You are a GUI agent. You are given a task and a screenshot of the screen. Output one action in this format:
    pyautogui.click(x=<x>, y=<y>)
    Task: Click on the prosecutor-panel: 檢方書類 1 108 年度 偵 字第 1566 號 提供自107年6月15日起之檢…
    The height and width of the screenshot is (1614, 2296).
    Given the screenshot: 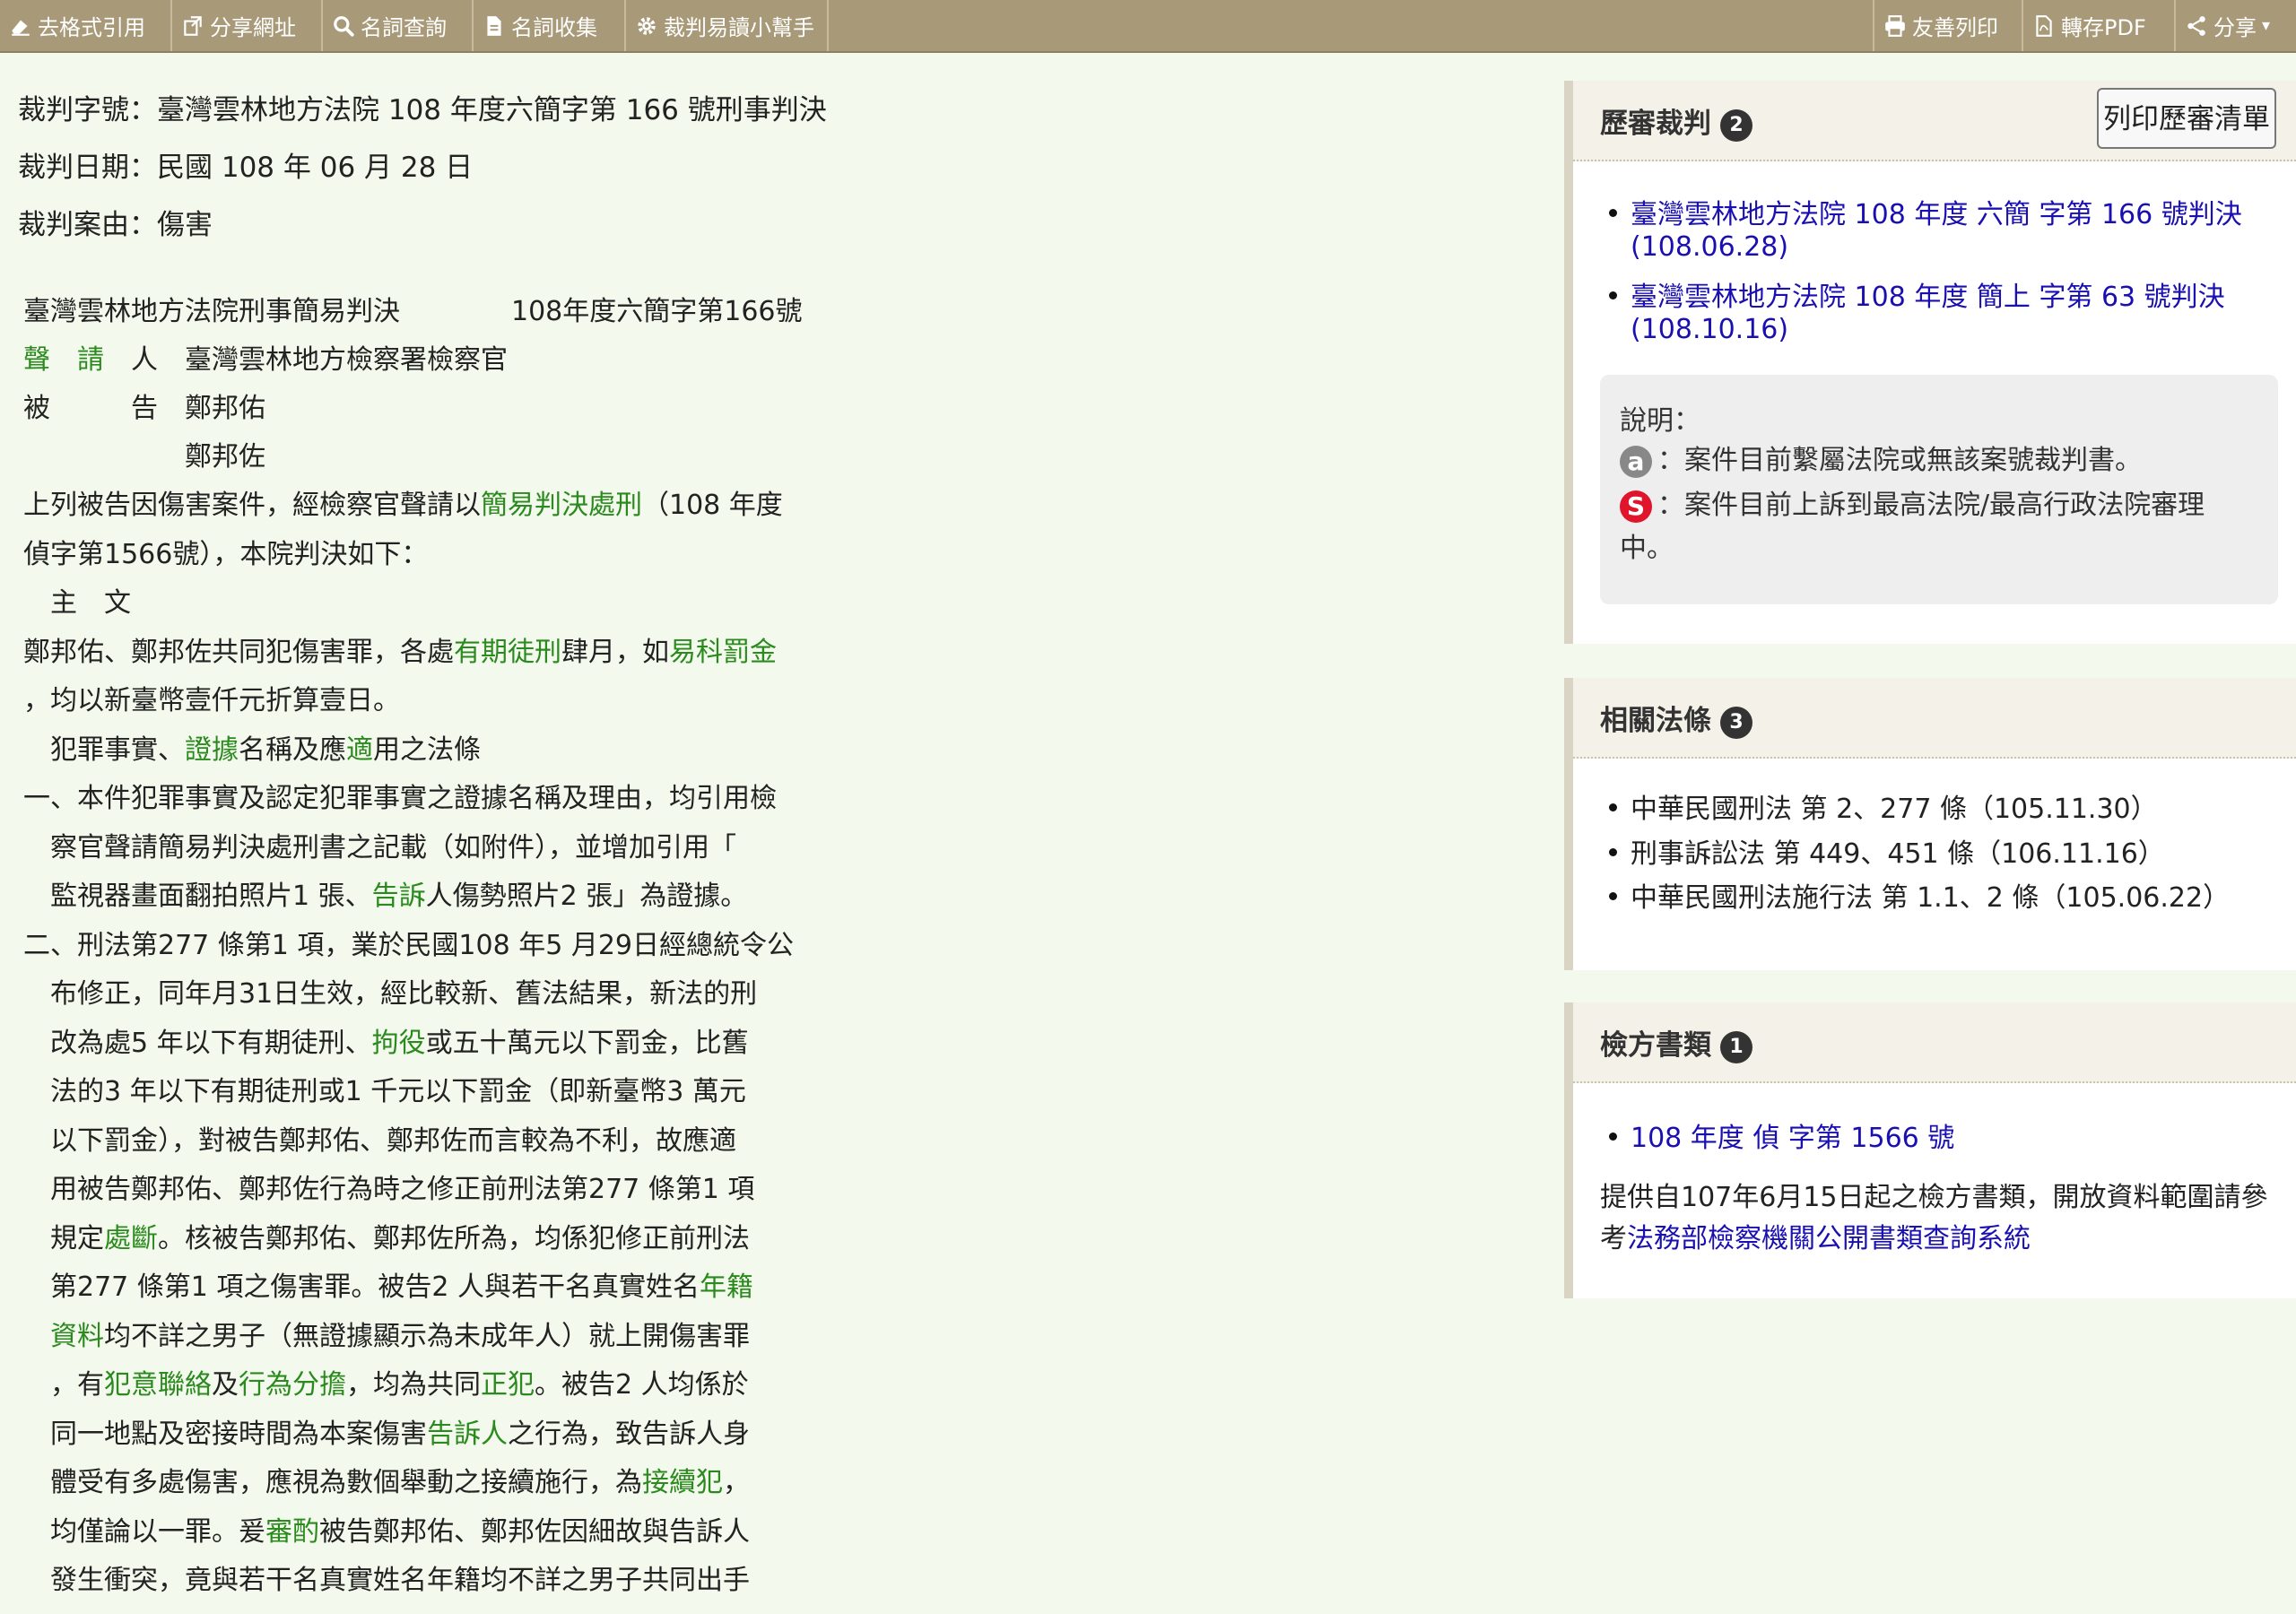 What is the action you would take?
    pyautogui.click(x=1930, y=1150)
    